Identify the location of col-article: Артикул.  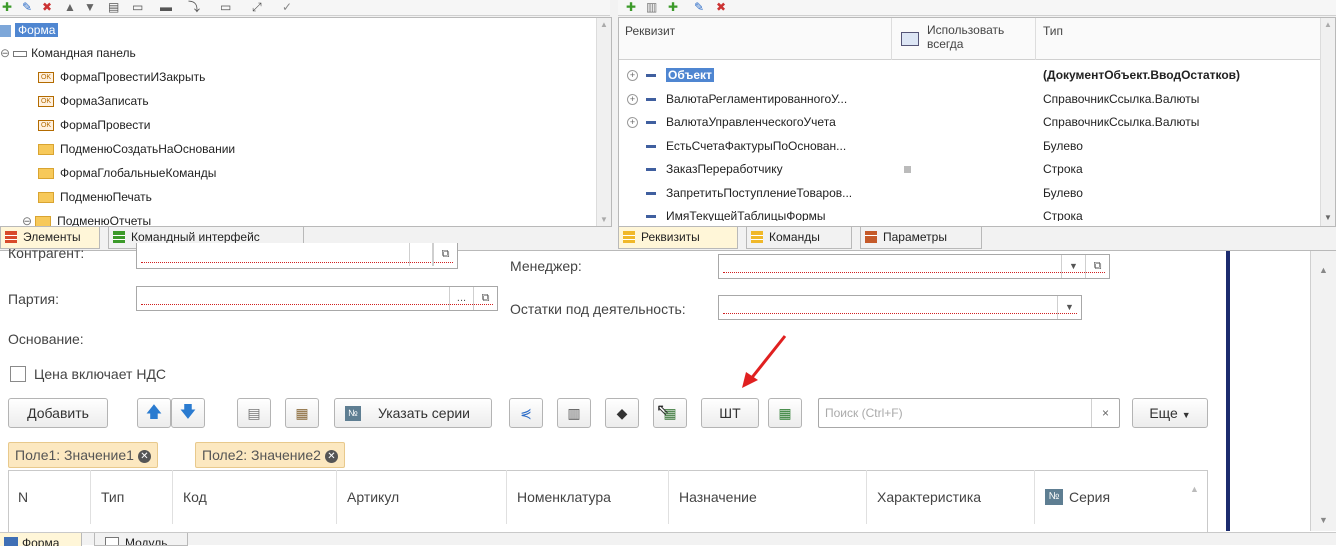
(420, 497).